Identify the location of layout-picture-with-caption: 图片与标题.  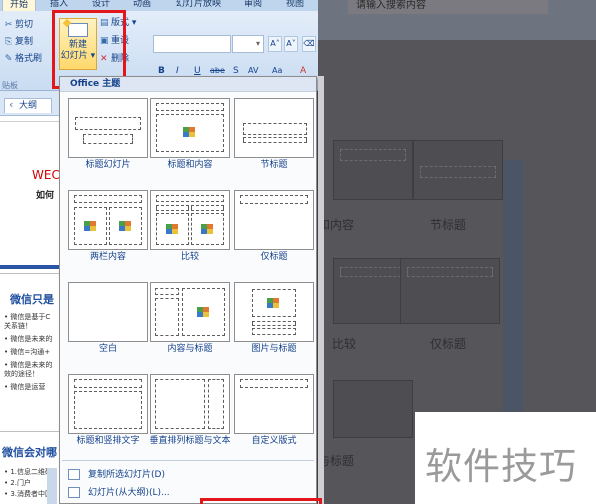
(274, 326).